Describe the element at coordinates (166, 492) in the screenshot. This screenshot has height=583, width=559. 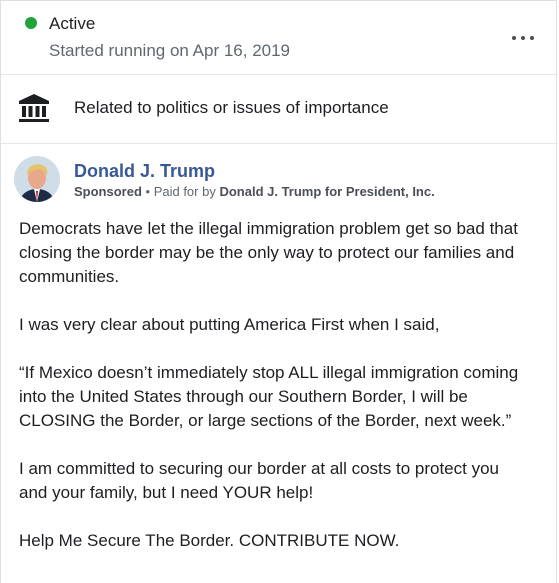
I see `ad-body-line: and your family, but I need YOUR help!` at that location.